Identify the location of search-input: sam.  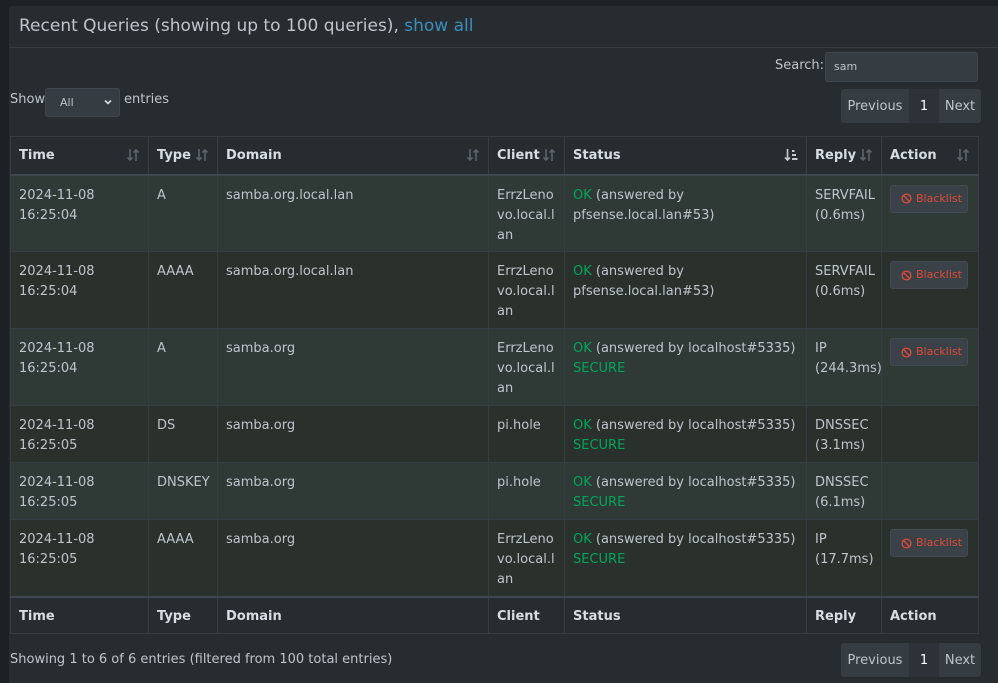
(901, 67).